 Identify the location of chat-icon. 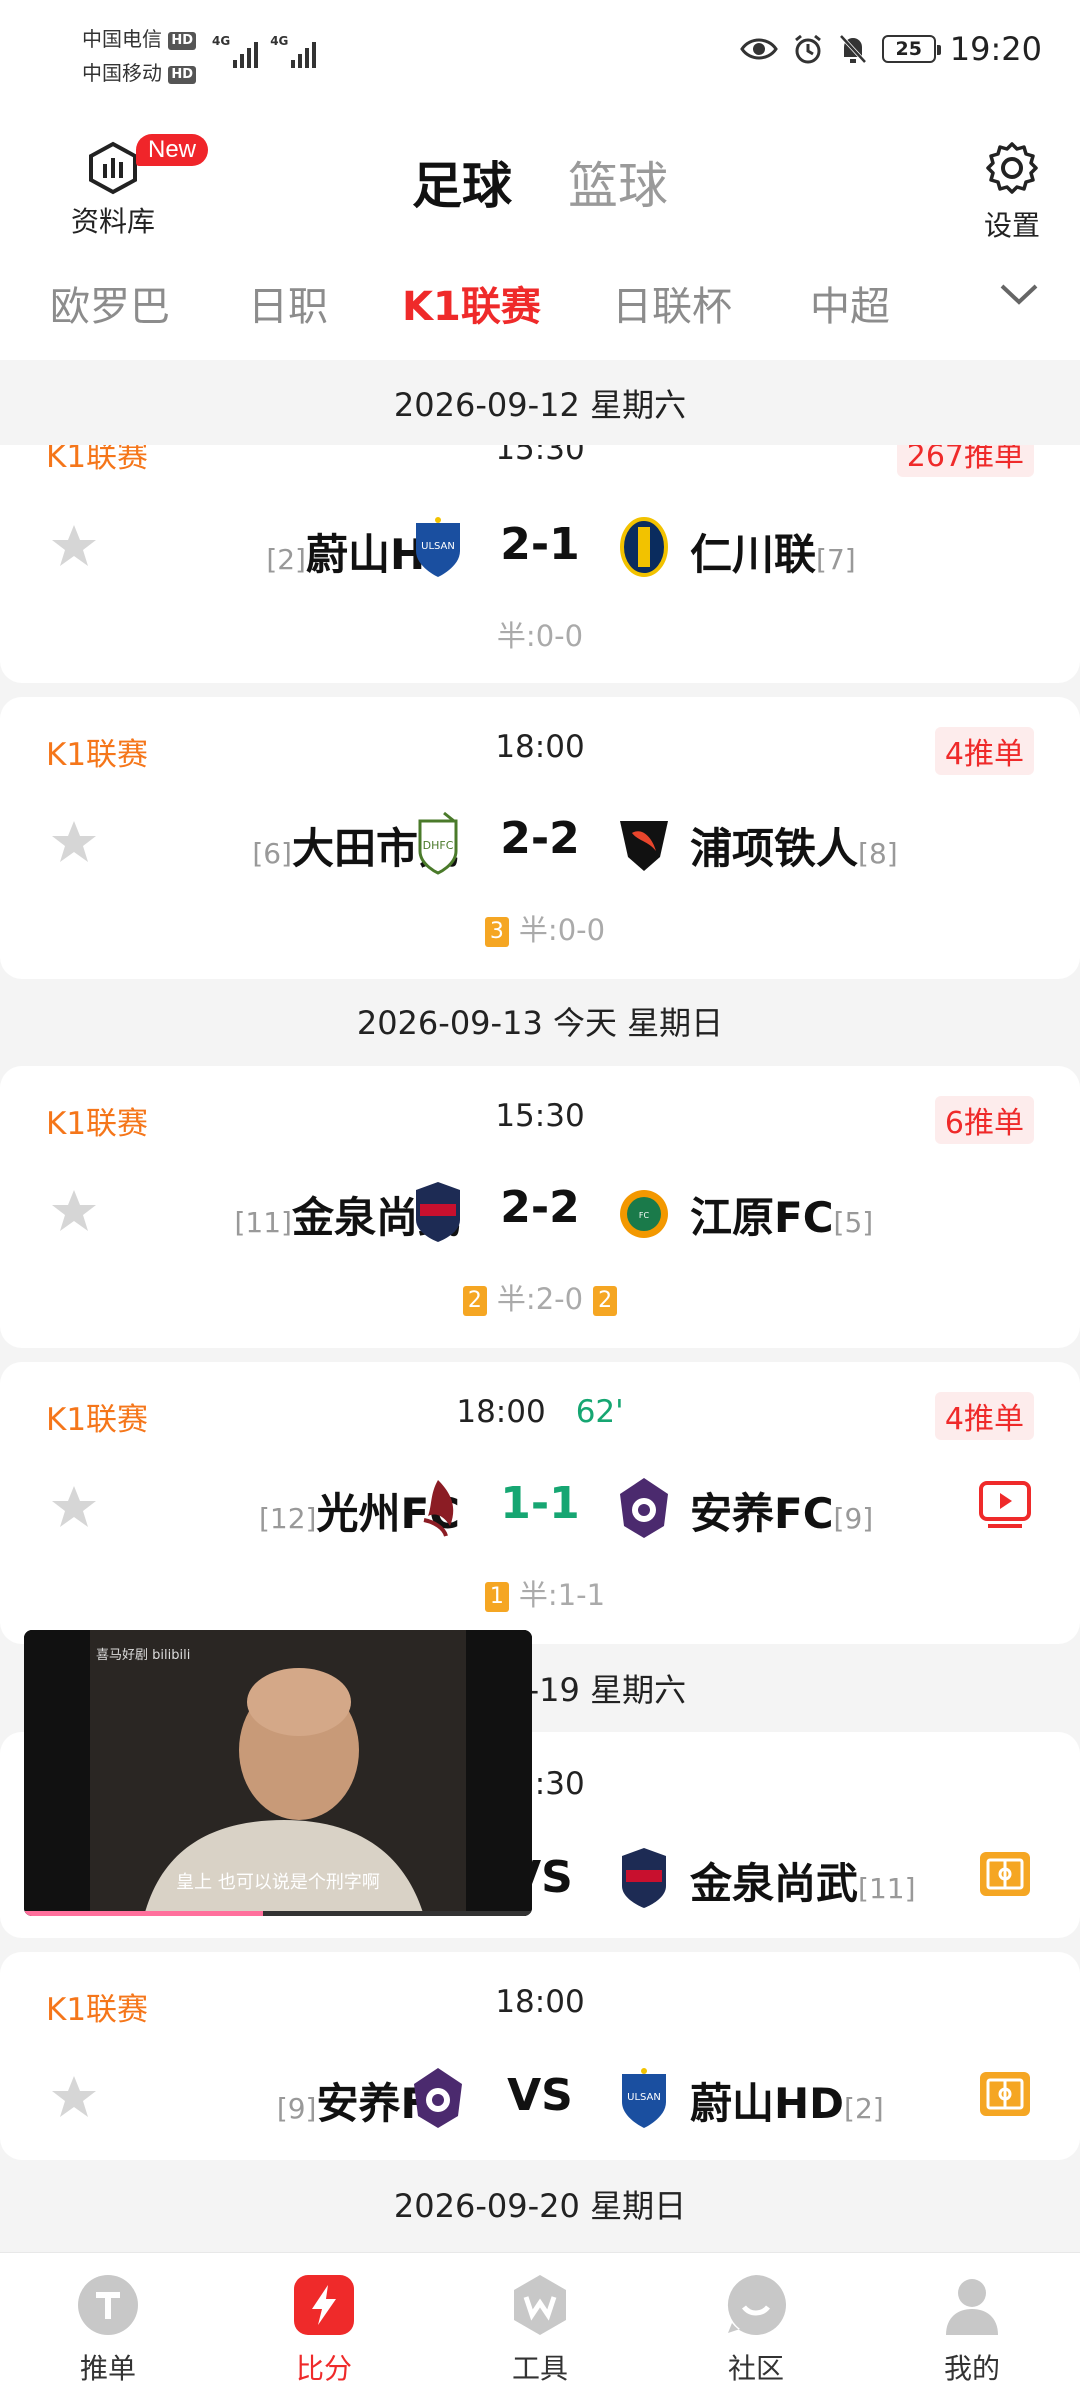
(756, 2305).